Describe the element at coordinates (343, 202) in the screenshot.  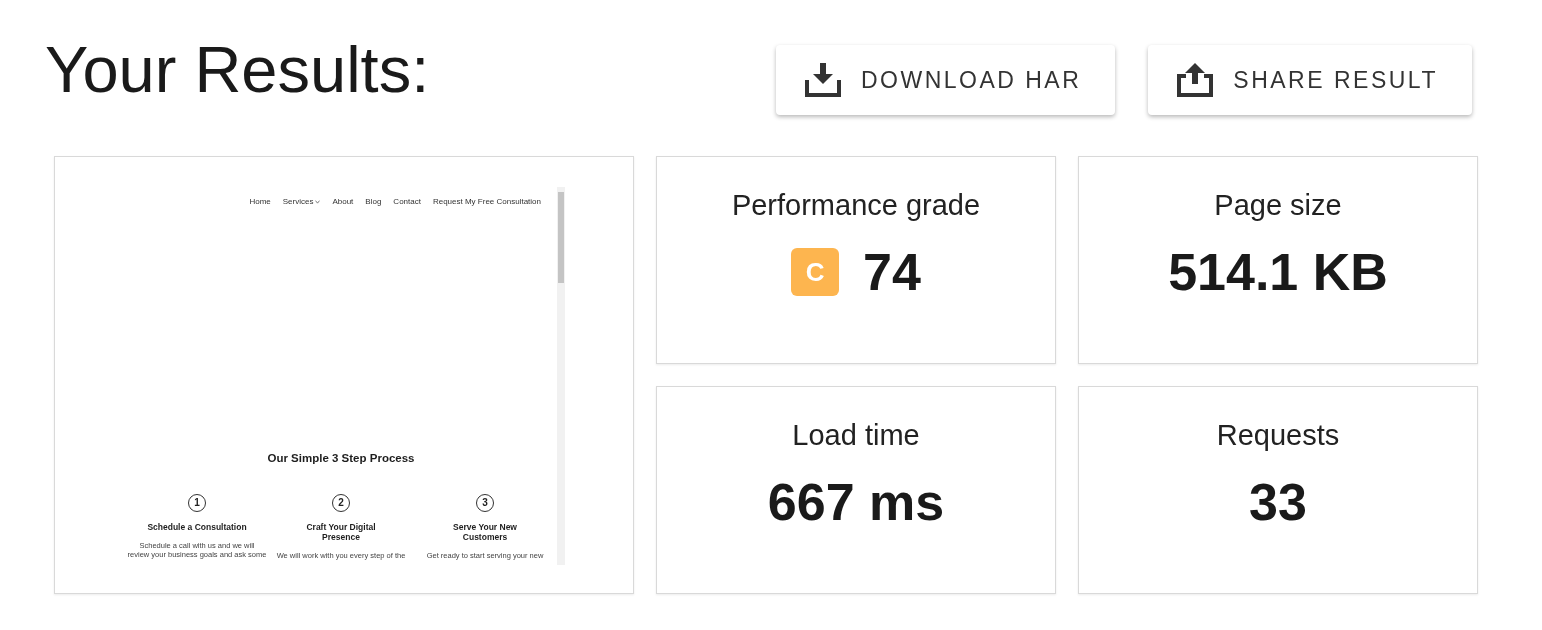
I see `nav-link: About` at that location.